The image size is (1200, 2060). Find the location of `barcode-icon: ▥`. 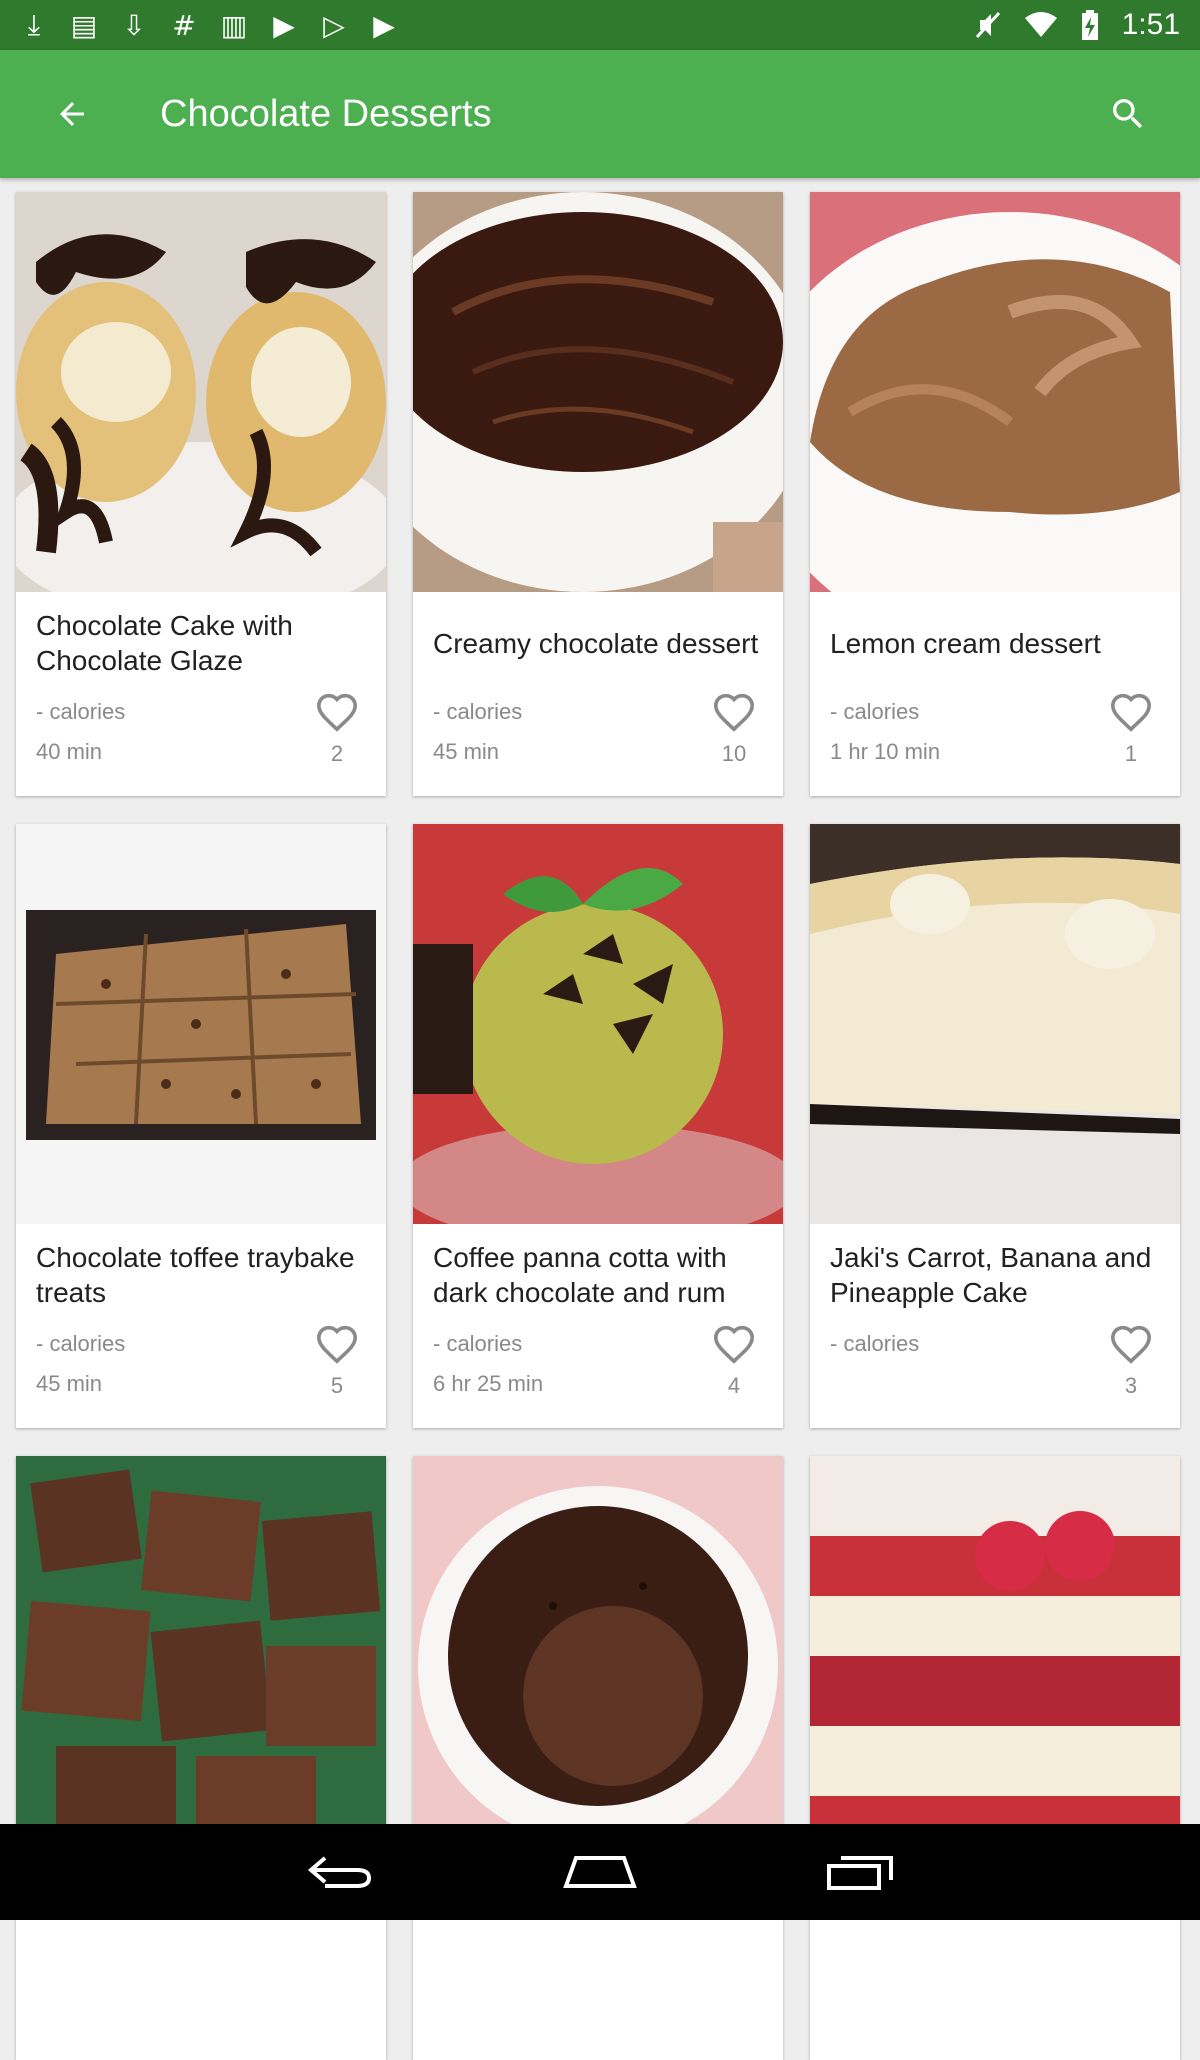

barcode-icon: ▥ is located at coordinates (234, 25).